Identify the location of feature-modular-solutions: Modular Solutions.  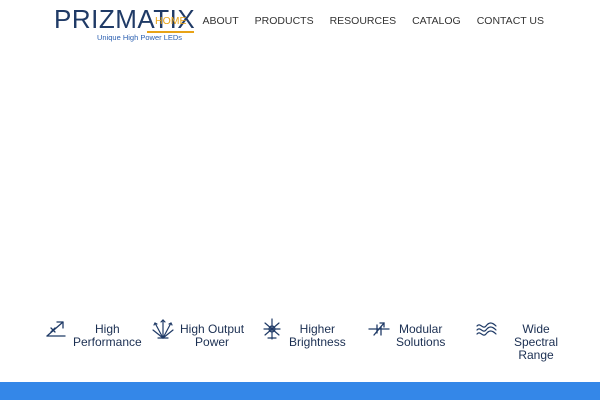
(406, 332).